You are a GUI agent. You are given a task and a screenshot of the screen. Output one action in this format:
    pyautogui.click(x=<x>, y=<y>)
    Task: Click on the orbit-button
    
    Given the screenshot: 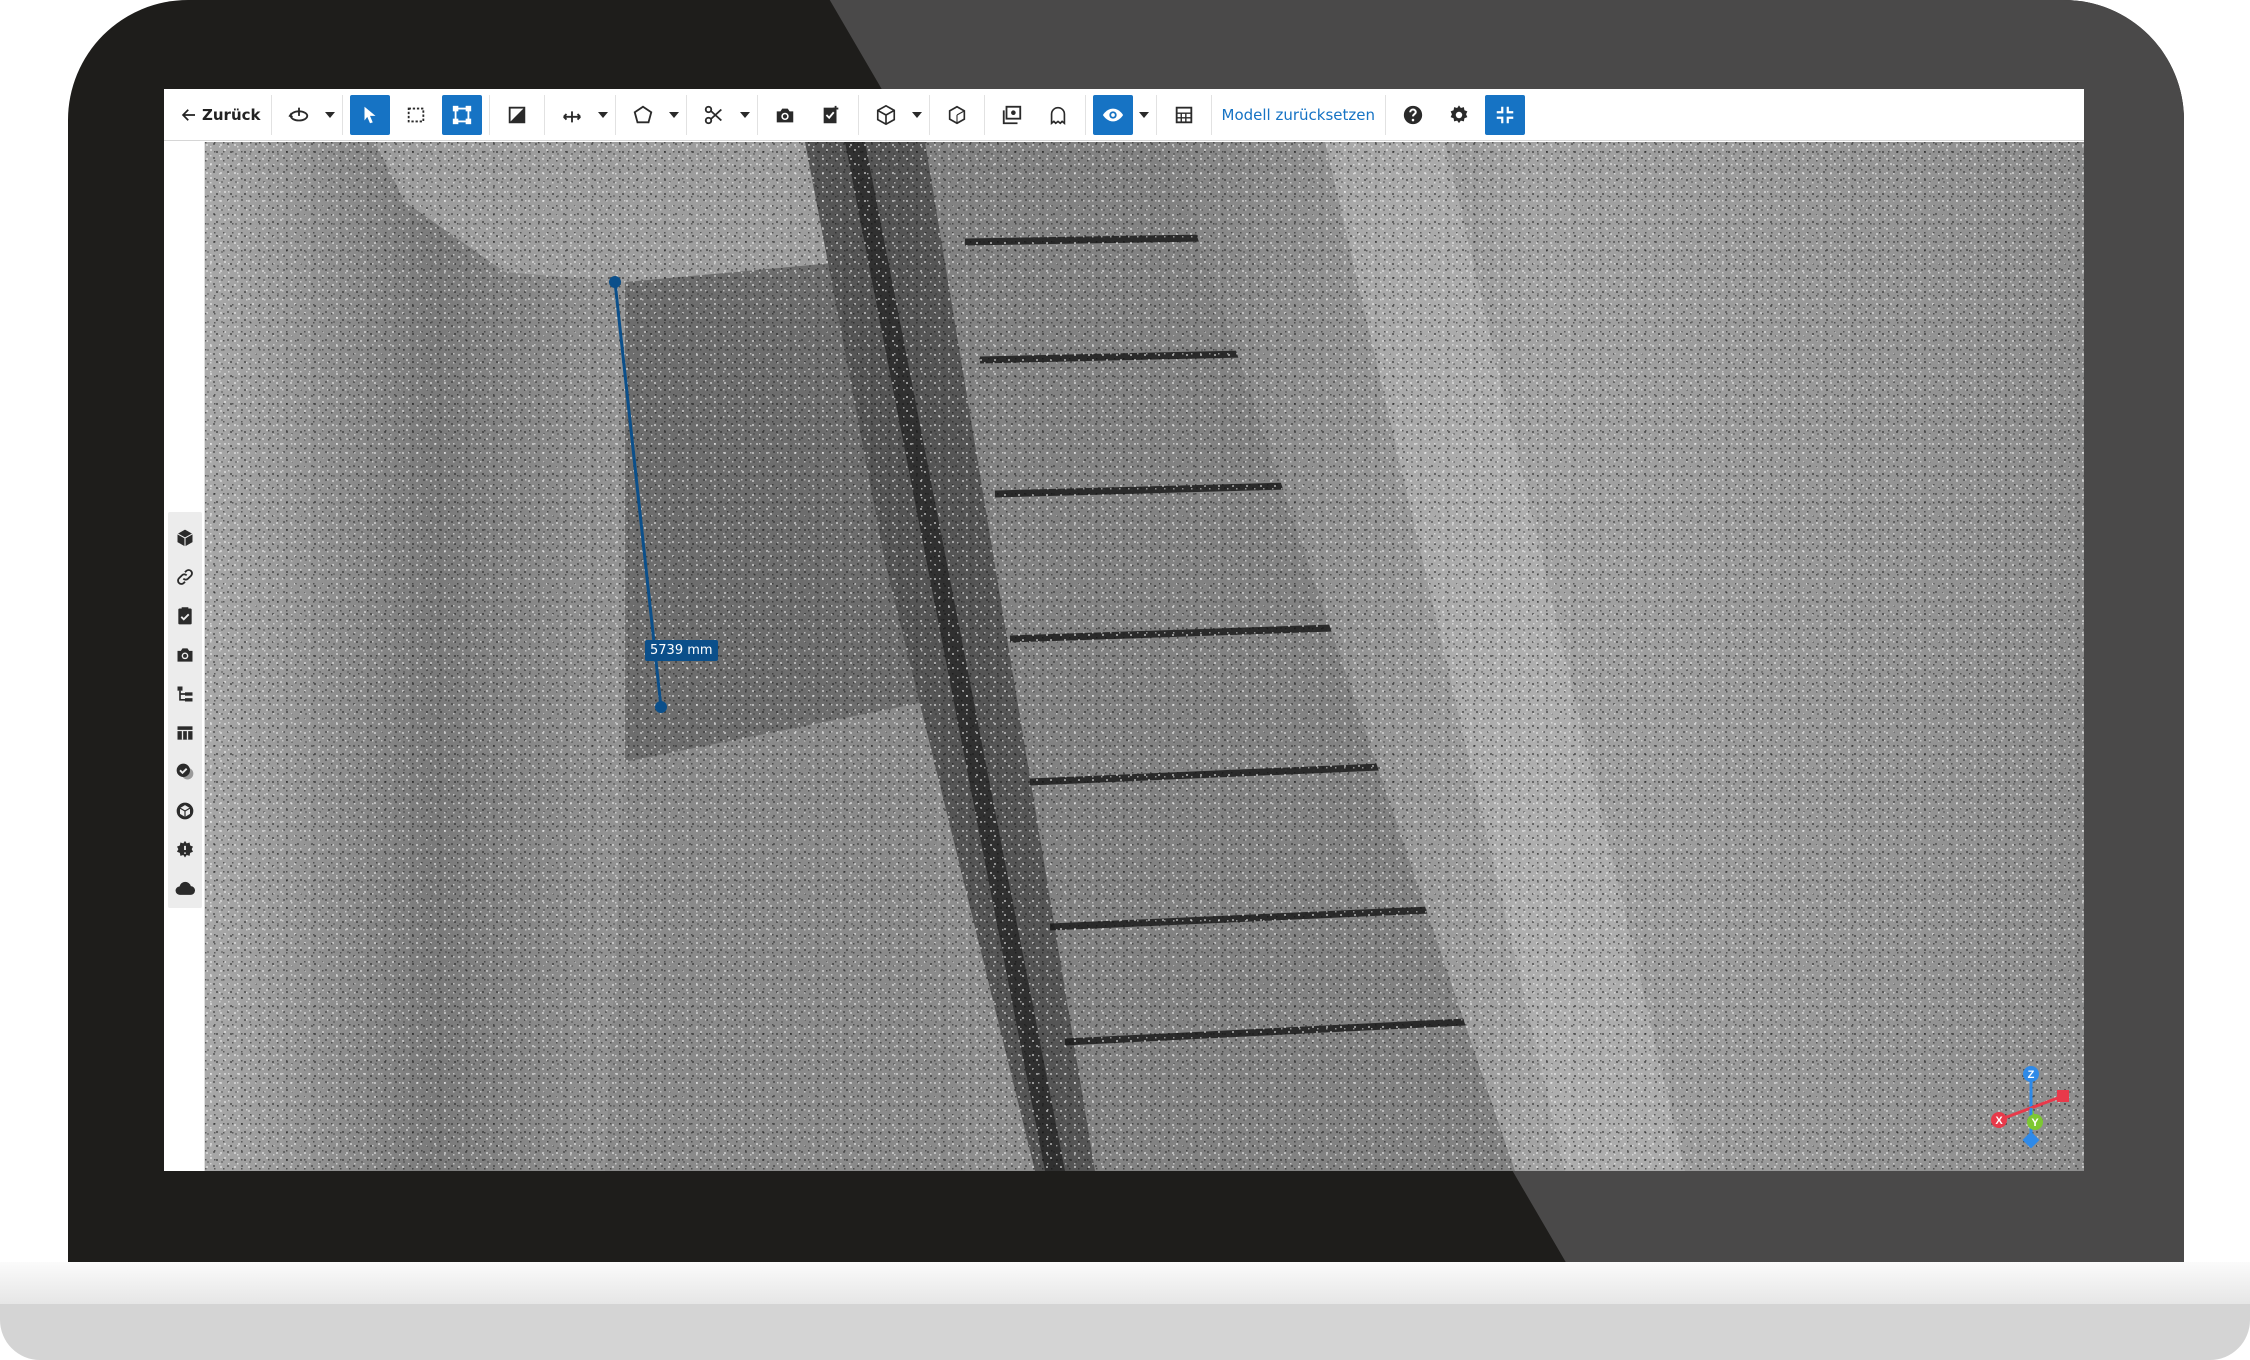 What is the action you would take?
    pyautogui.click(x=299, y=115)
    